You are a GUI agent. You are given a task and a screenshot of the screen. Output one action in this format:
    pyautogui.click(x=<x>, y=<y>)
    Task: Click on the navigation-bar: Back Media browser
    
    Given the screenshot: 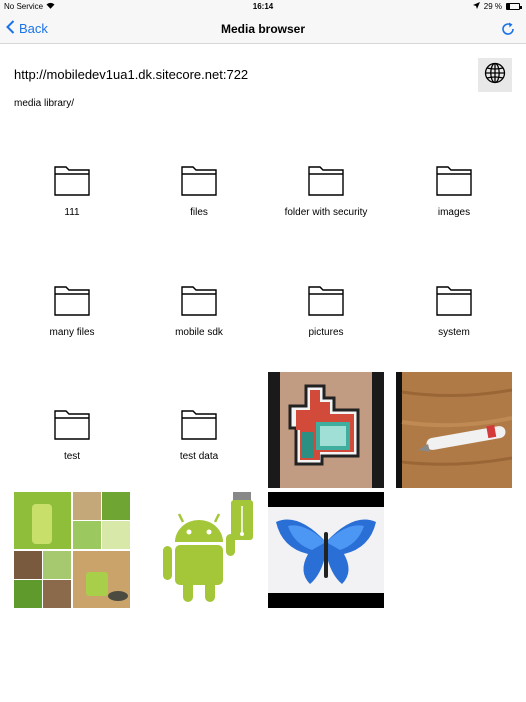 What is the action you would take?
    pyautogui.click(x=263, y=29)
    